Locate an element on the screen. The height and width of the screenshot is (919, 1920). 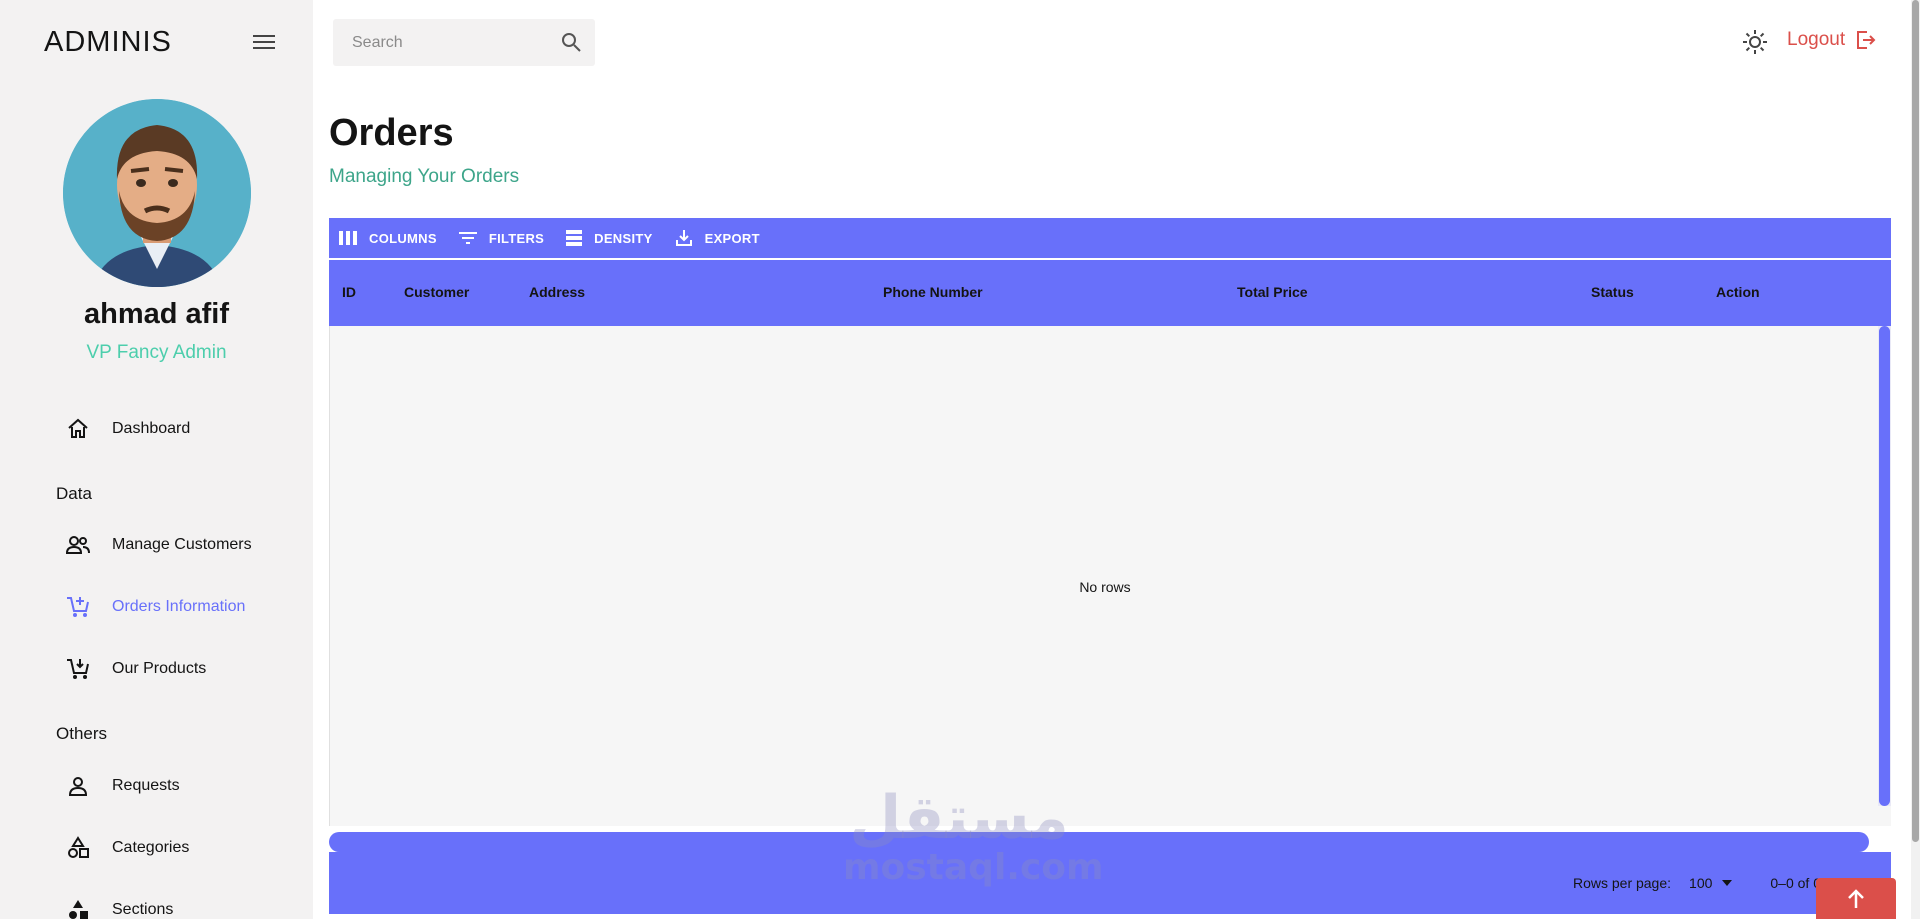
logout-icon is located at coordinates (1866, 40).